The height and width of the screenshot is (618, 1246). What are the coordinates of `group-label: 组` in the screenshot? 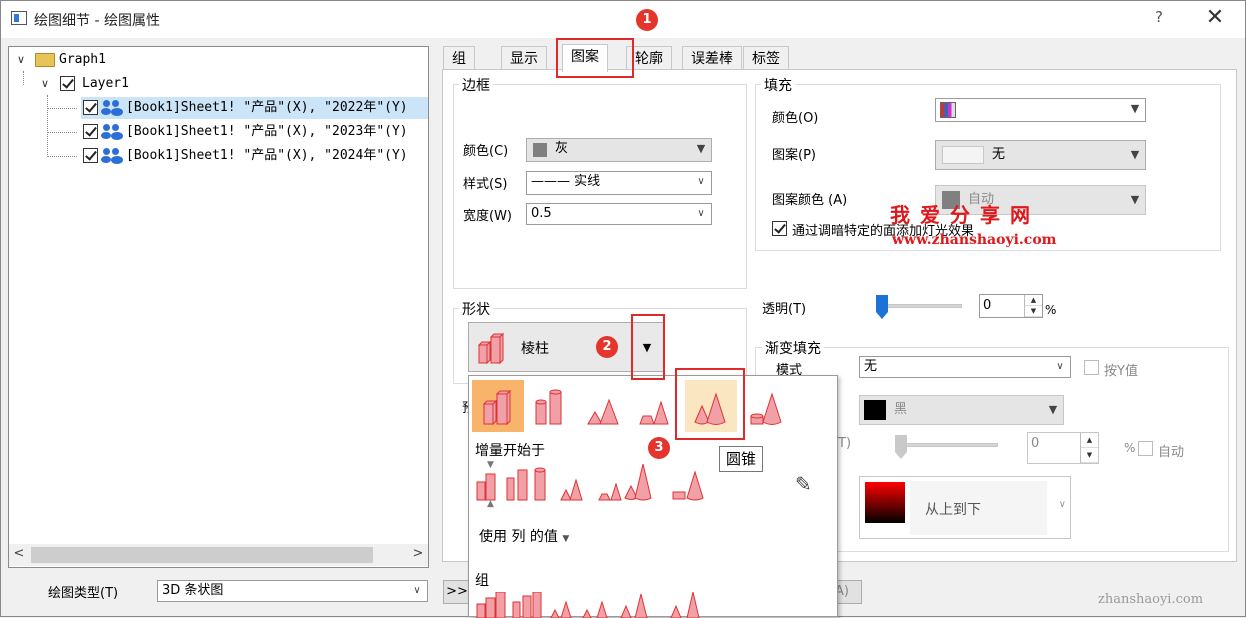 It's located at (482, 581).